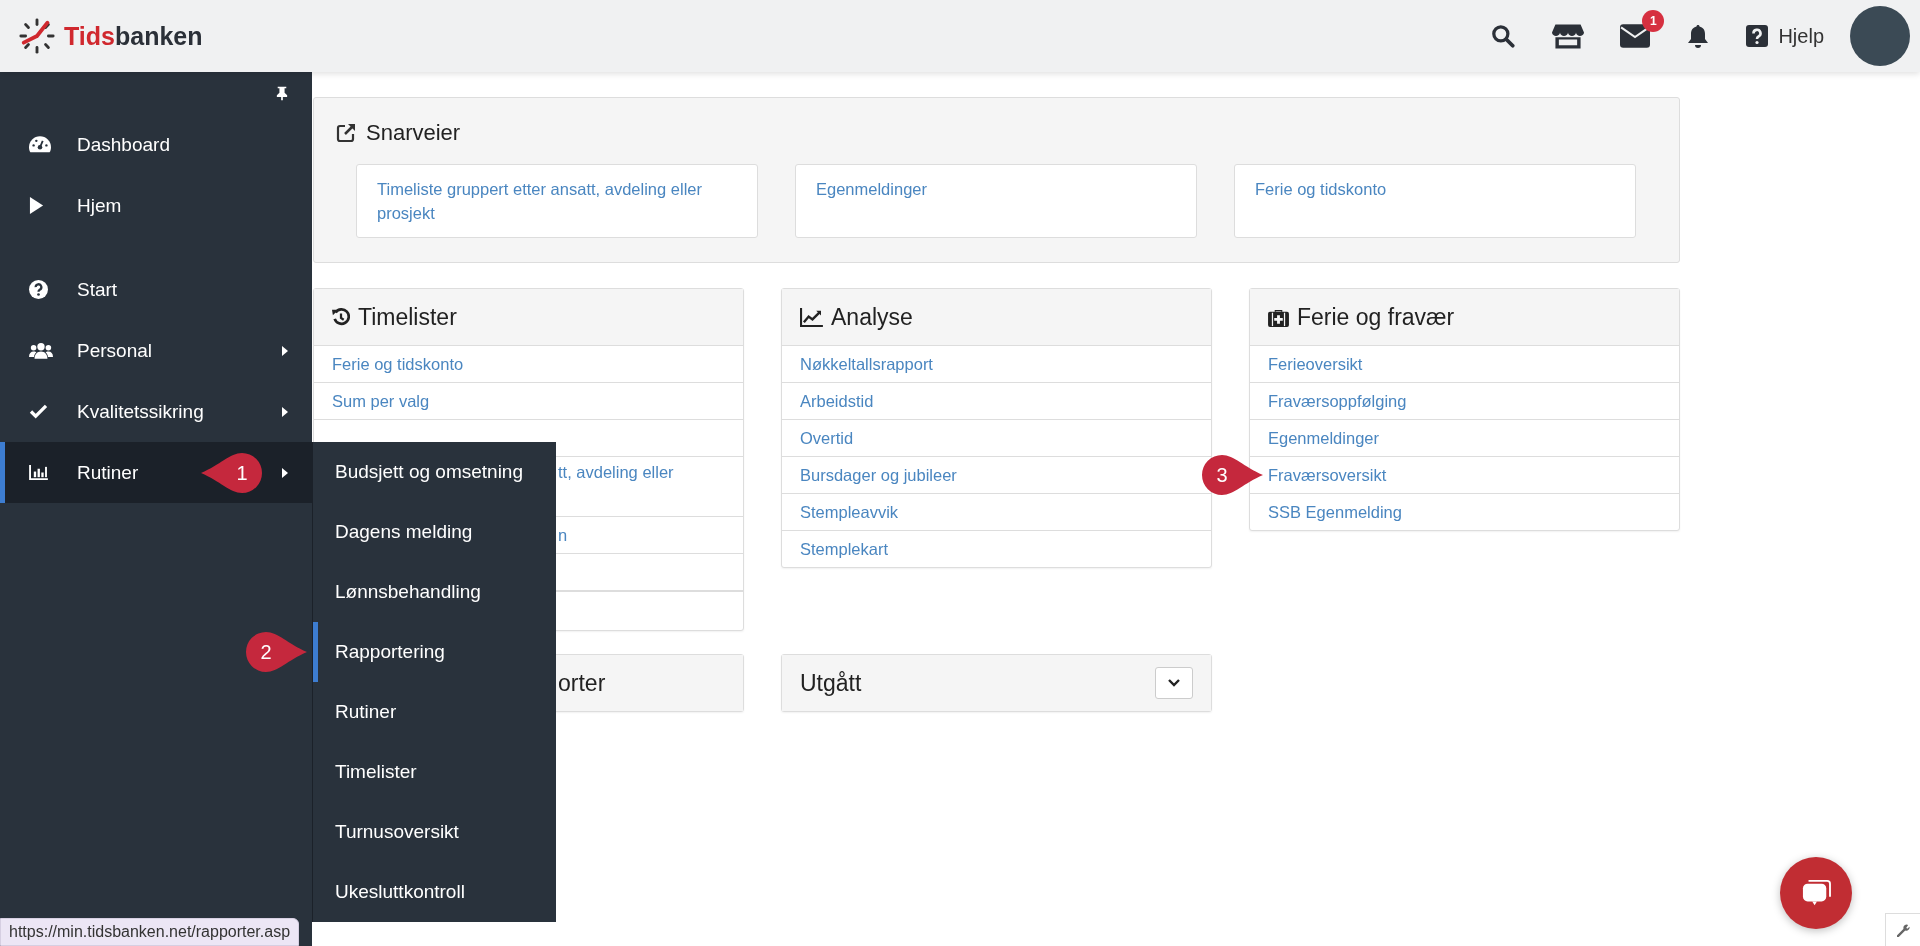 The height and width of the screenshot is (946, 1920). Describe the element at coordinates (1653, 21) in the screenshot. I see `notification-badge: 1` at that location.